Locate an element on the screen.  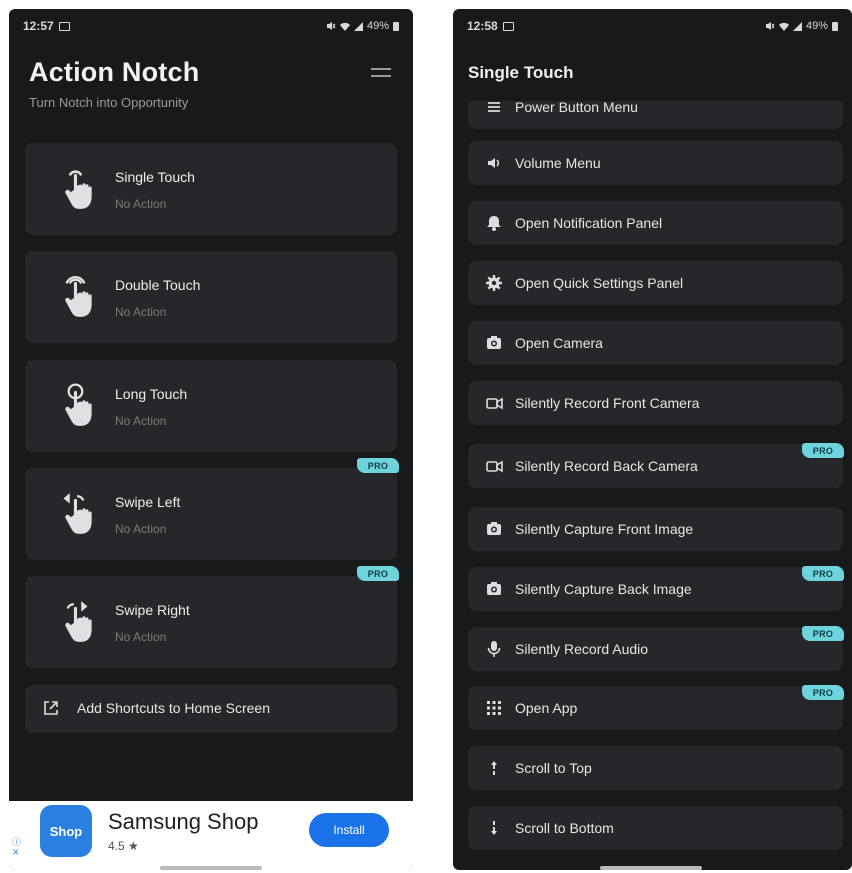
option-label: Open Quick Settings Panel is located at coordinates (599, 283).